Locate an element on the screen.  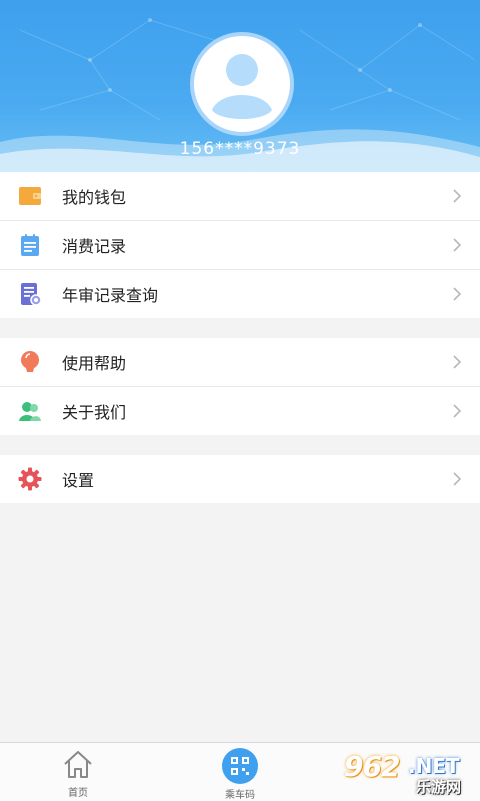
menu-item-consumption-records: 消费记录 is located at coordinates (240, 244).